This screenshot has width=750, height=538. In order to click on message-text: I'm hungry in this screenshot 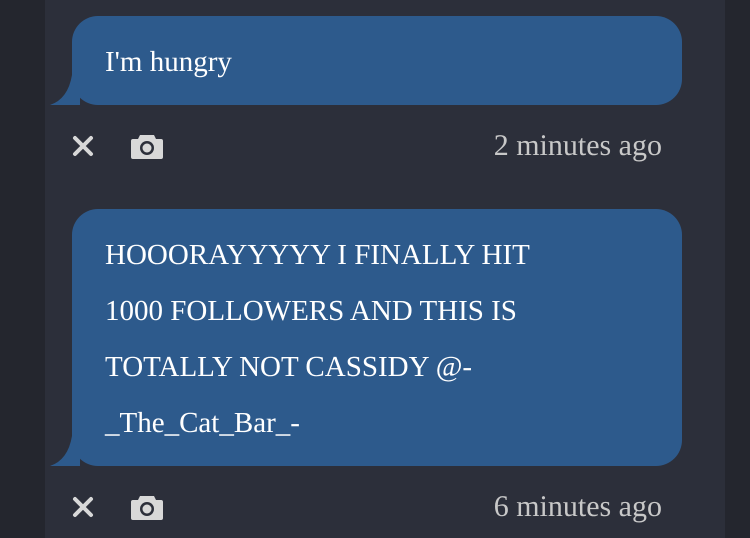, I will do `click(169, 62)`.